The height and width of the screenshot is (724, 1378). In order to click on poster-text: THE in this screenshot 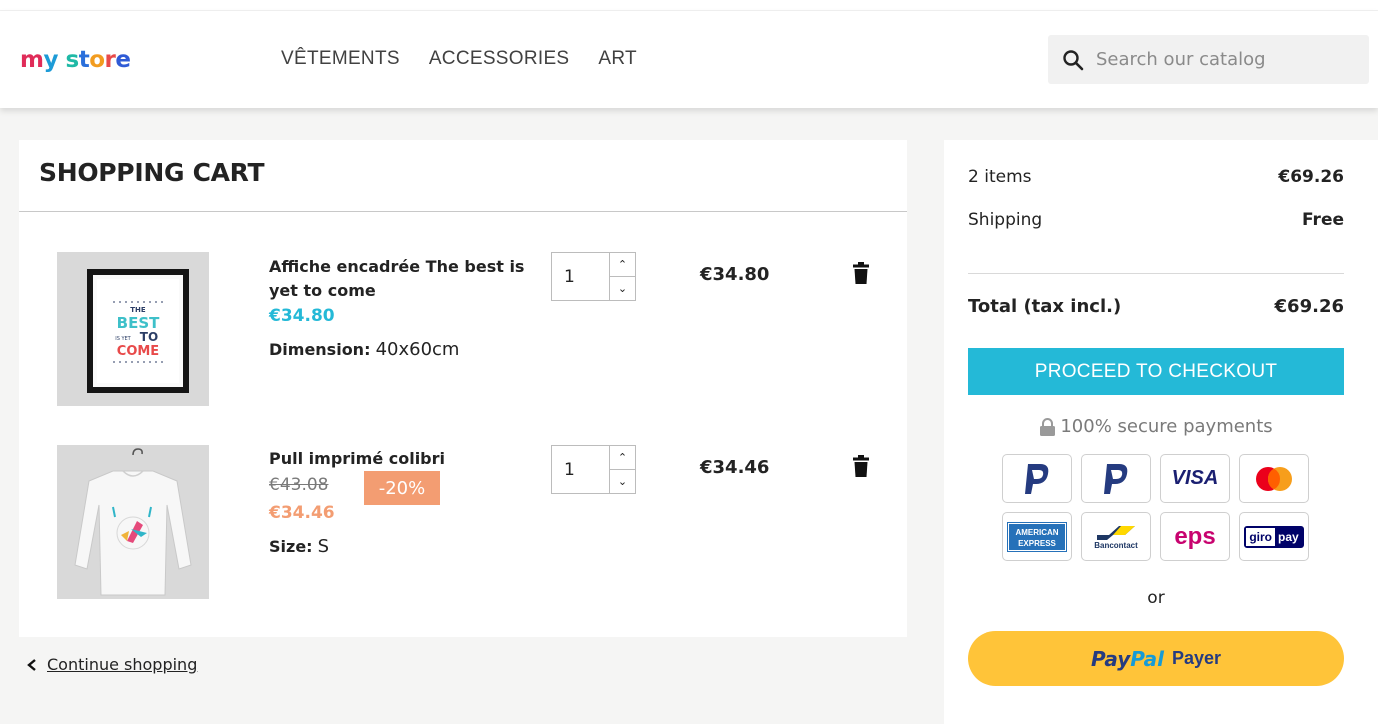, I will do `click(138, 310)`.